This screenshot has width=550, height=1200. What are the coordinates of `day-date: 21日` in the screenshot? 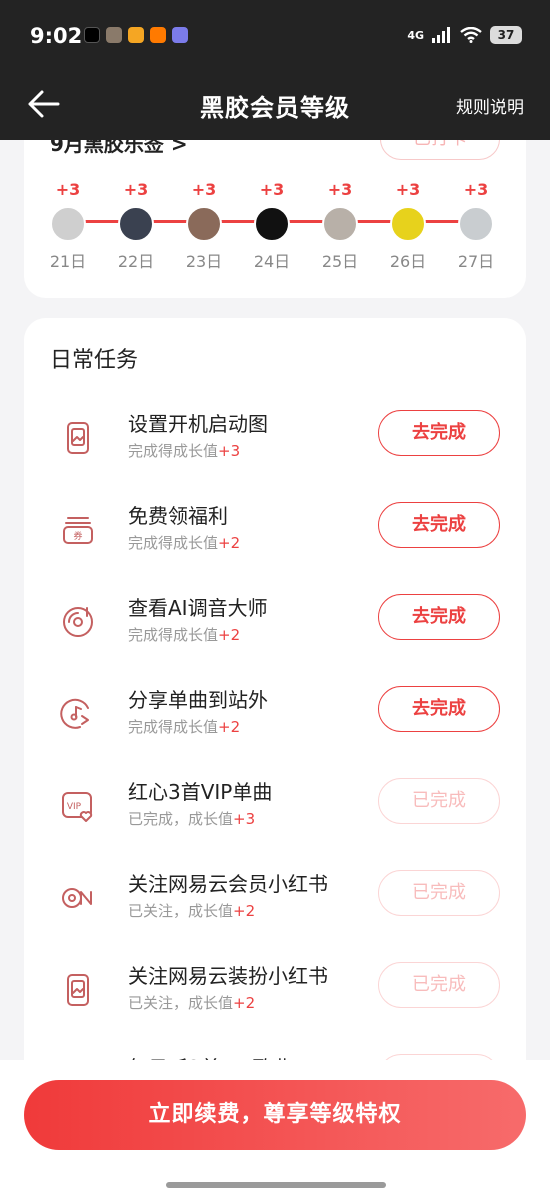 It's located at (68, 261).